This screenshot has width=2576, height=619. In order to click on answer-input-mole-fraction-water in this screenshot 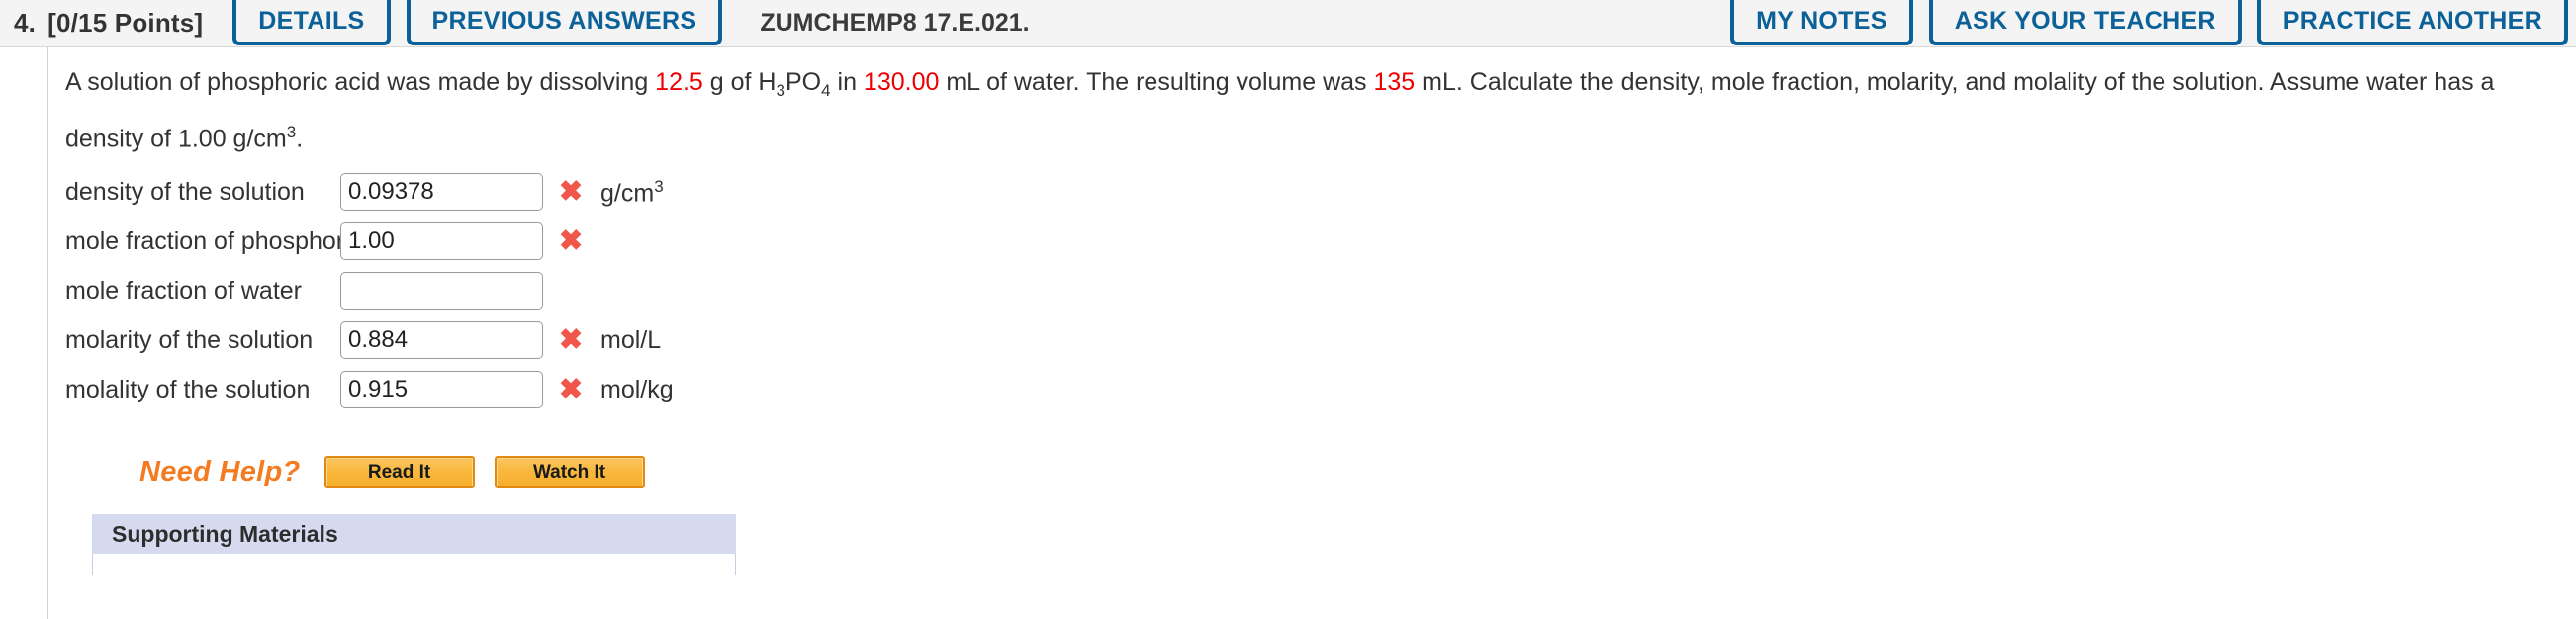, I will do `click(442, 291)`.